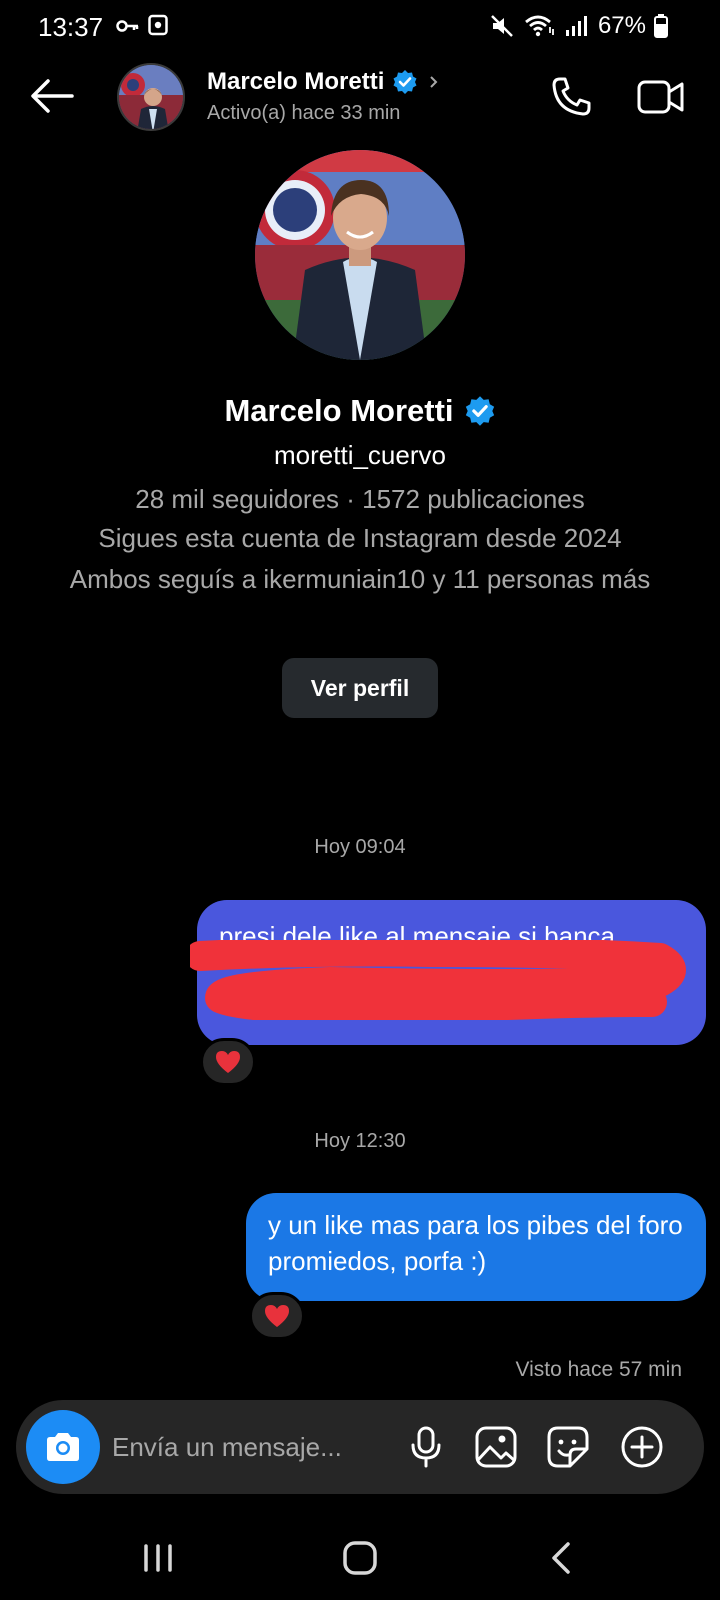 This screenshot has width=720, height=1600. I want to click on seen-status: Visto hace 57 min, so click(598, 1369).